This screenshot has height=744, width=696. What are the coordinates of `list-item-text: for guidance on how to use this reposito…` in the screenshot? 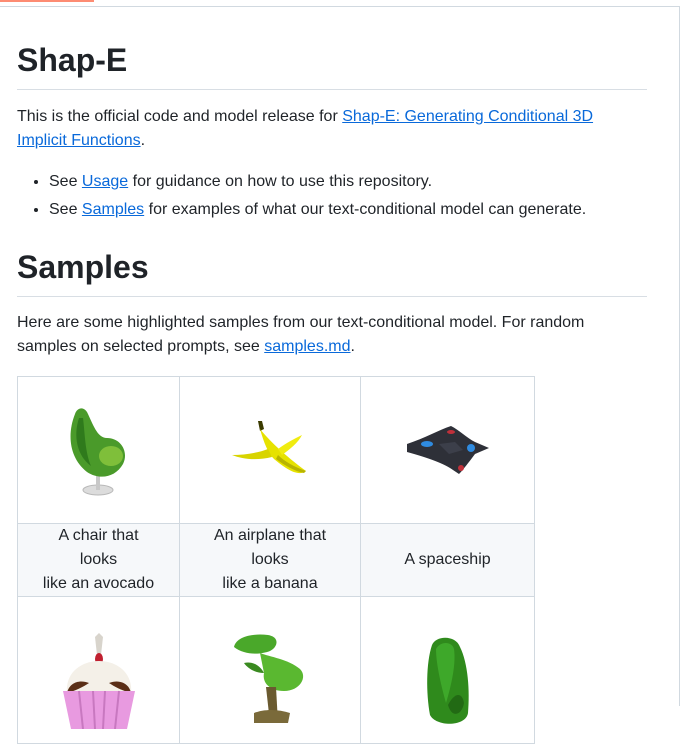 It's located at (280, 181).